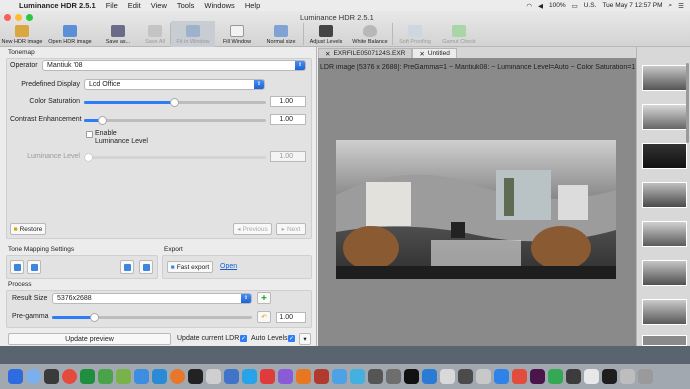 The width and height of the screenshot is (690, 389). What do you see at coordinates (573, 376) in the screenshot?
I see `monitor-icon` at bounding box center [573, 376].